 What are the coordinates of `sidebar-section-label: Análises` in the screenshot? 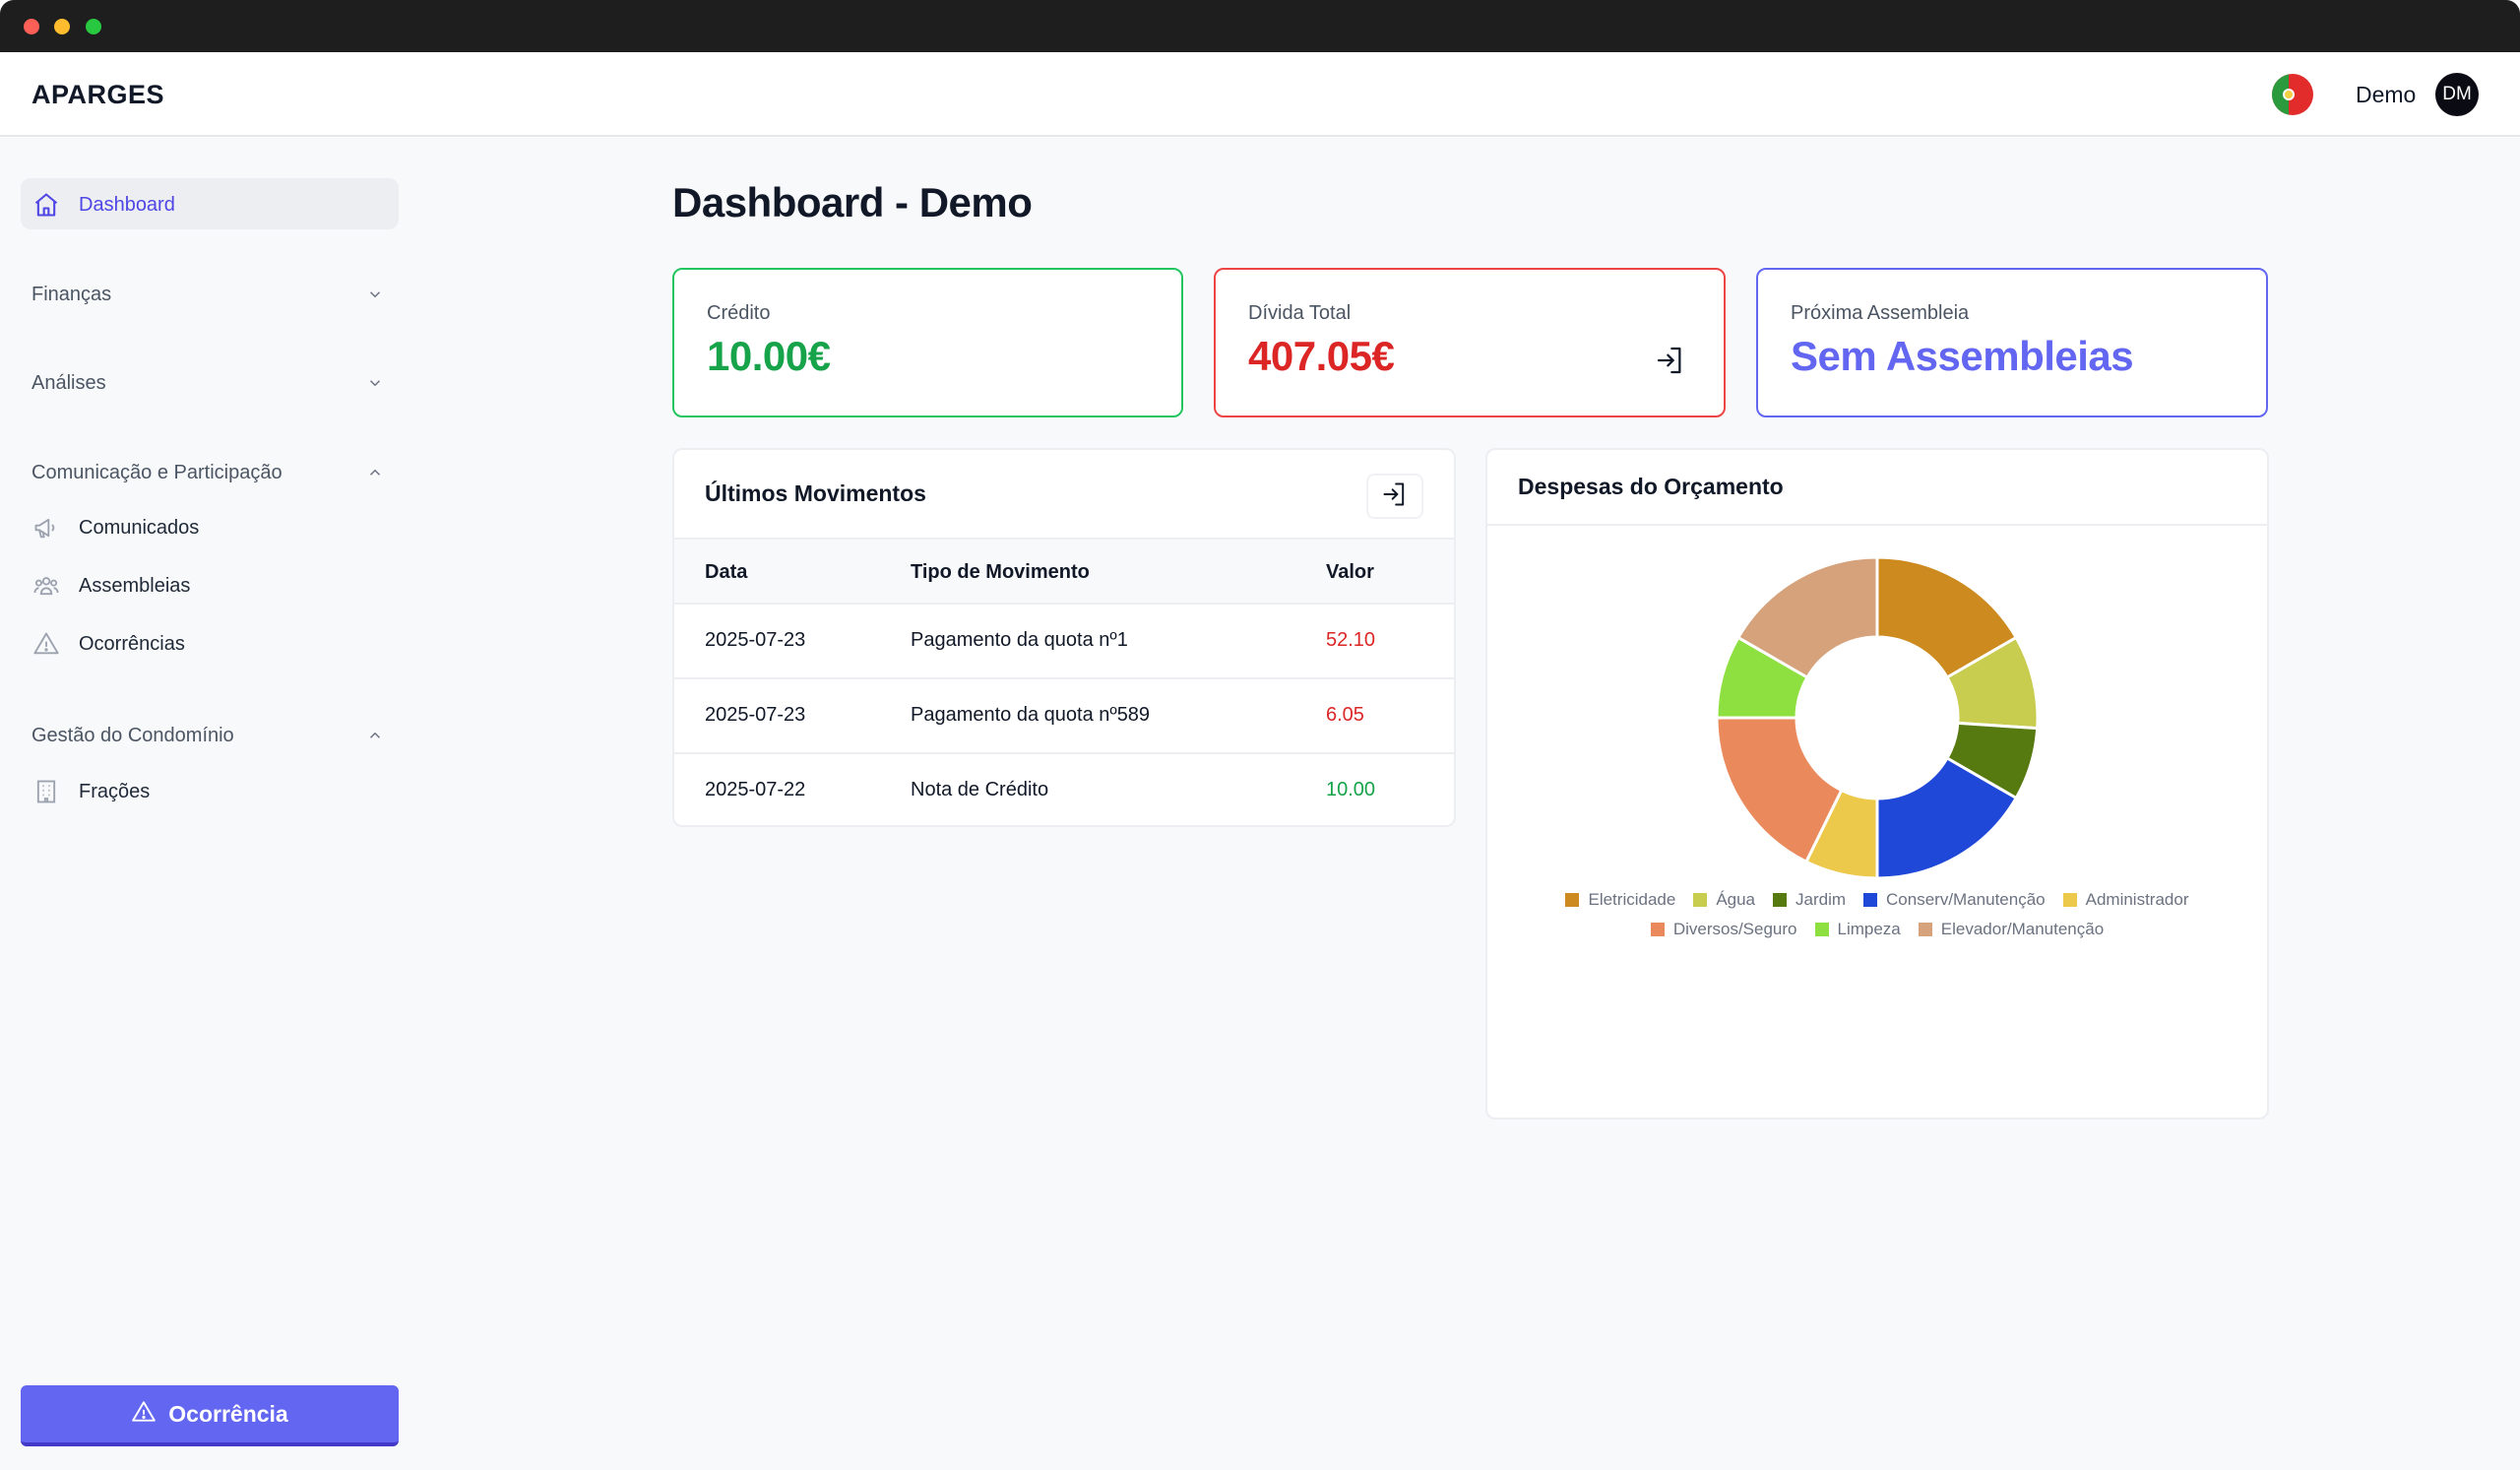 It's located at (69, 382).